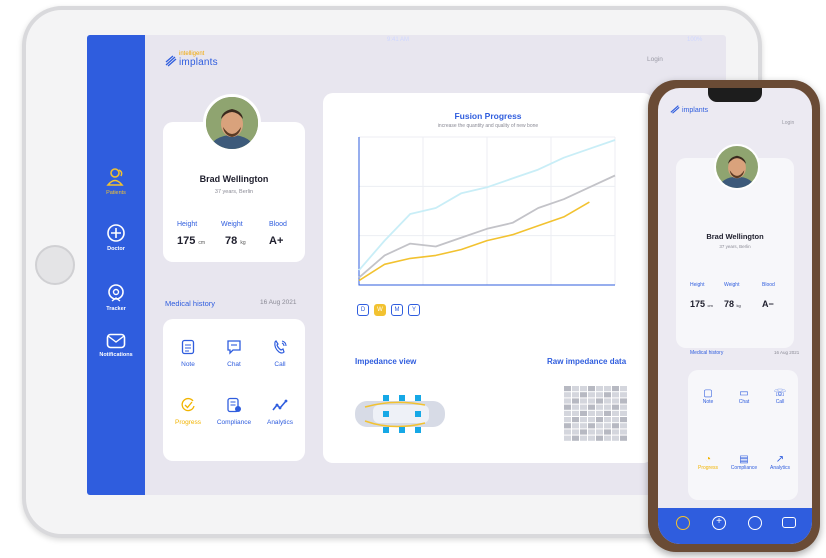 Image resolution: width=826 pixels, height=558 pixels. Describe the element at coordinates (414, 310) in the screenshot. I see `segment-y: Y` at that location.